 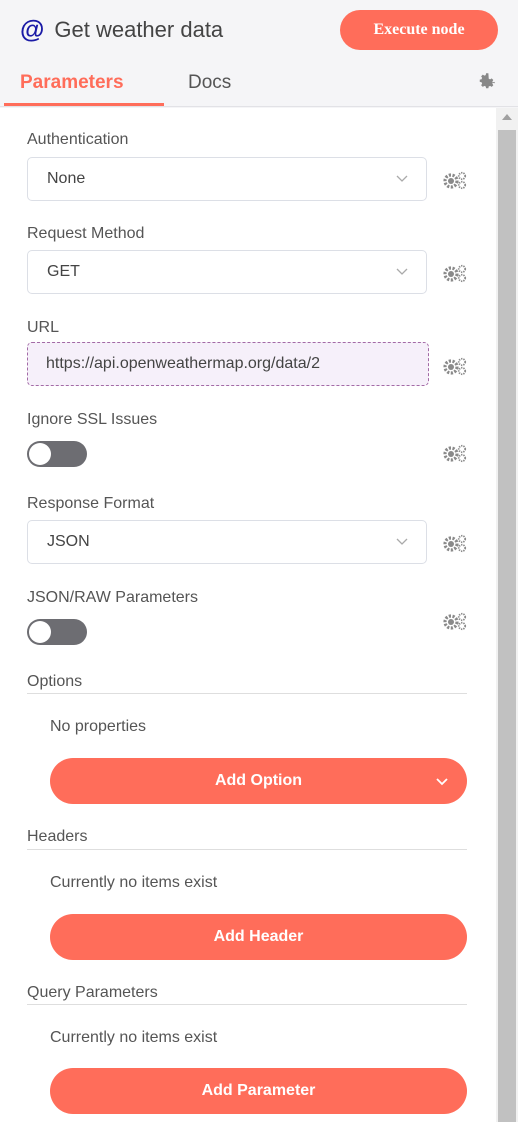 I want to click on json-raw-label: JSON/RAW Parameters, so click(x=112, y=597).